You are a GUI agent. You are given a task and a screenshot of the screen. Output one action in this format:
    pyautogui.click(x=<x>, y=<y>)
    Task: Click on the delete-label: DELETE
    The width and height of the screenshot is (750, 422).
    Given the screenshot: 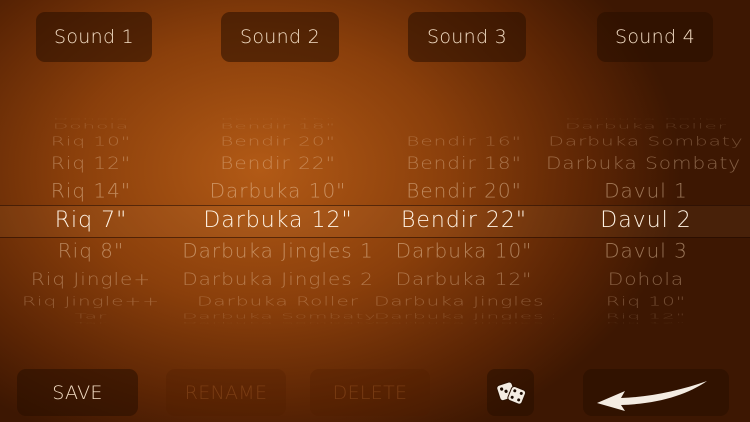 What is the action you would take?
    pyautogui.click(x=370, y=392)
    